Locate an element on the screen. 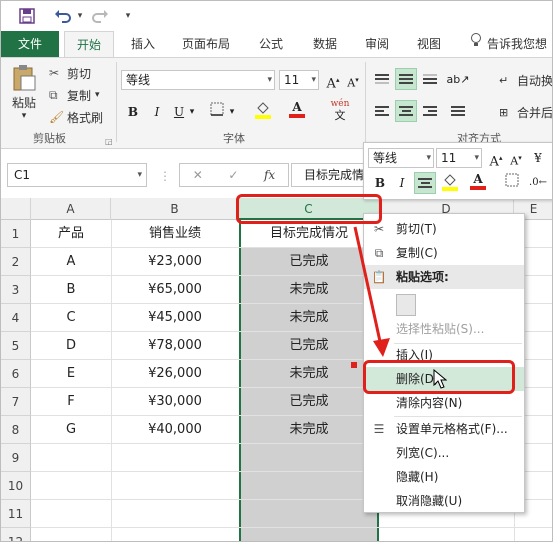 The image size is (553, 542). mini-bold-button: B is located at coordinates (380, 183).